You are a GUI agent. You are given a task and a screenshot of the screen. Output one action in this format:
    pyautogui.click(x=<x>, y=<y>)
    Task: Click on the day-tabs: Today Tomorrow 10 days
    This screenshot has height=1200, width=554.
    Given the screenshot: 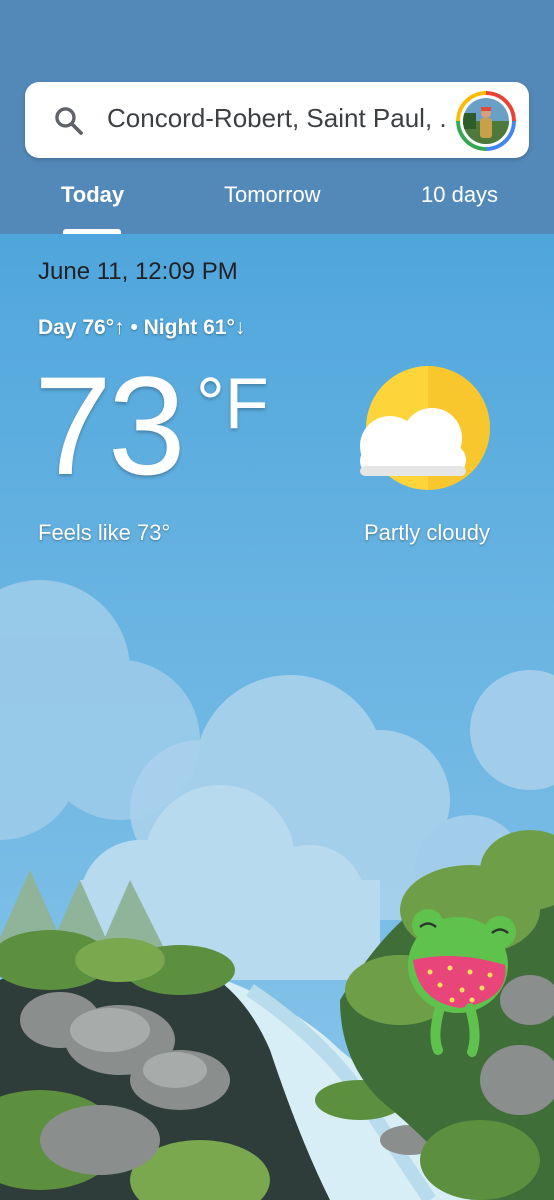 What is the action you would take?
    pyautogui.click(x=277, y=202)
    